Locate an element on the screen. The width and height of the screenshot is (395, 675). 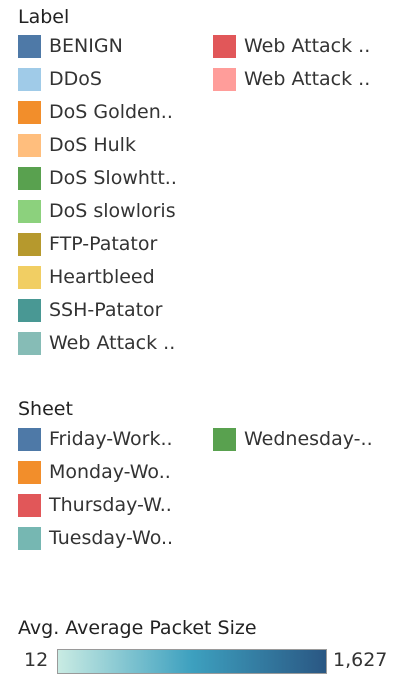
legend-item: DDoS is located at coordinates (115, 79).